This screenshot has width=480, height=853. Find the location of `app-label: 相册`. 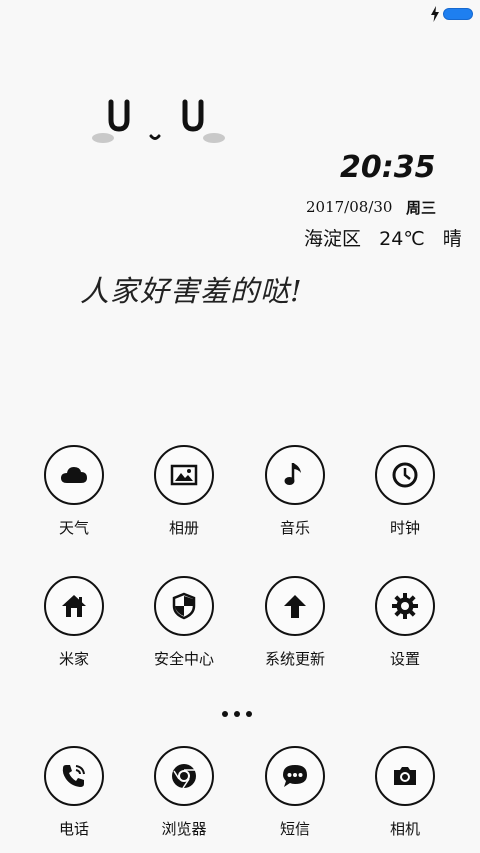

app-label: 相册 is located at coordinates (183, 528).